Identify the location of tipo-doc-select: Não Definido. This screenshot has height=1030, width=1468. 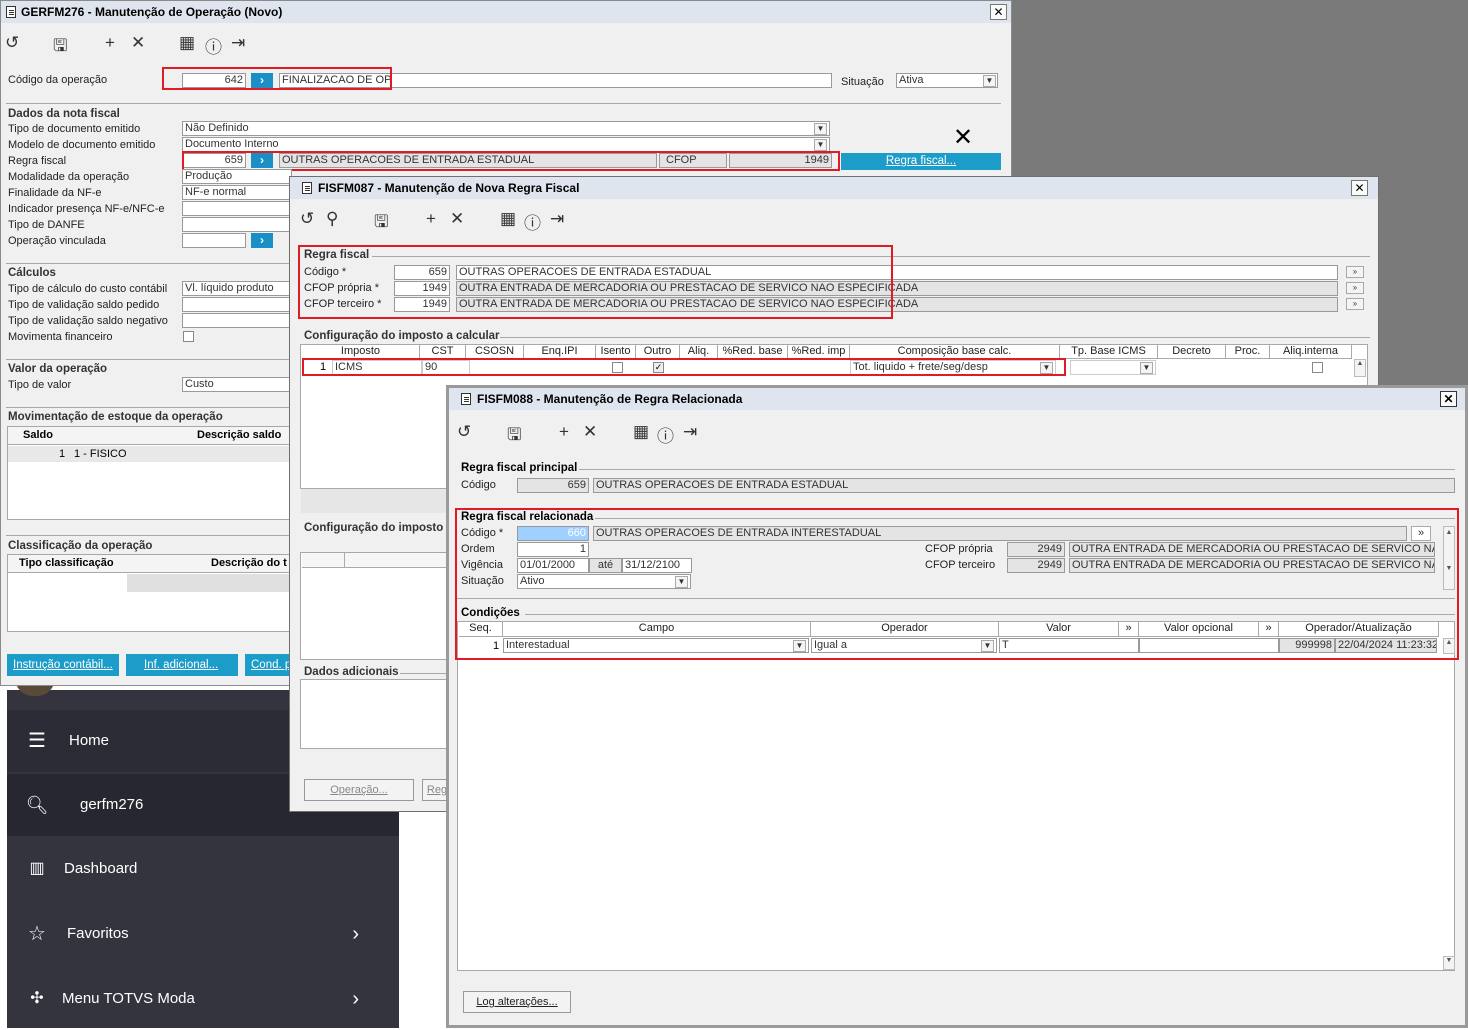
(506, 128).